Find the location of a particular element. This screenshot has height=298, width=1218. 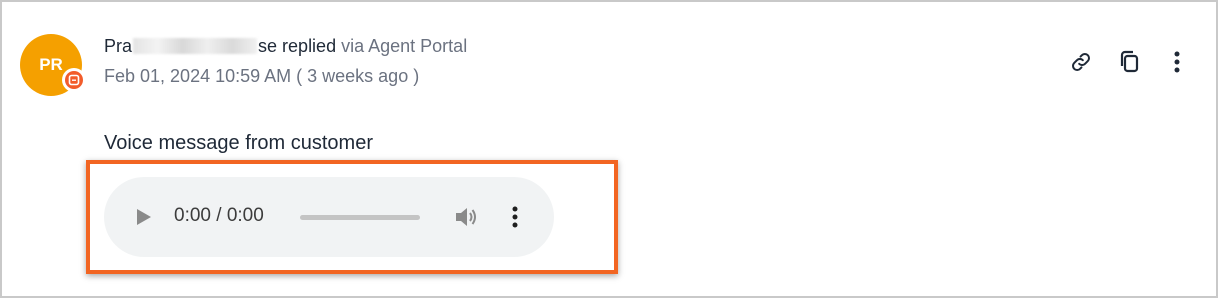

copy-link-button is located at coordinates (1081, 62).